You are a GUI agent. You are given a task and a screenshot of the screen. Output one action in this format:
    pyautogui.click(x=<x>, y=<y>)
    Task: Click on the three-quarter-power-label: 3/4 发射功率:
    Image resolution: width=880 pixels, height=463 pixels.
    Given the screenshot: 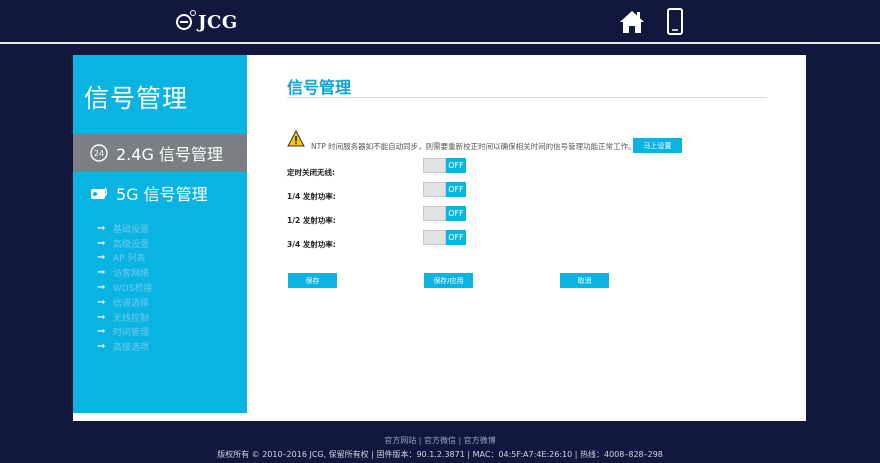 What is the action you would take?
    pyautogui.click(x=311, y=244)
    